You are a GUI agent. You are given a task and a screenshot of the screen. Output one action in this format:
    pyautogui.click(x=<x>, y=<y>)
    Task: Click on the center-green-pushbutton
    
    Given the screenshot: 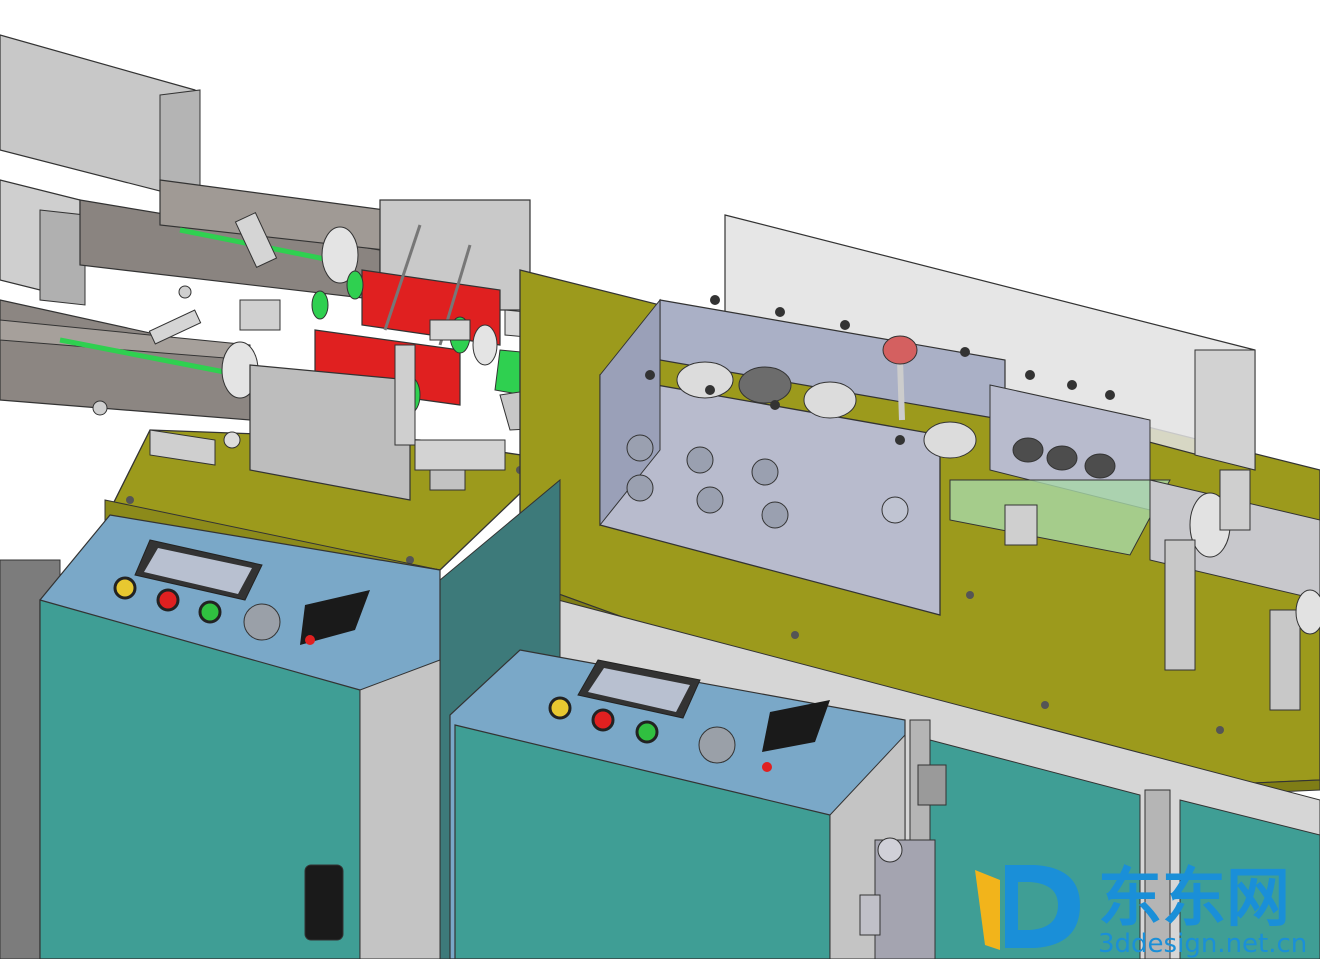 What is the action you would take?
    pyautogui.click(x=647, y=732)
    